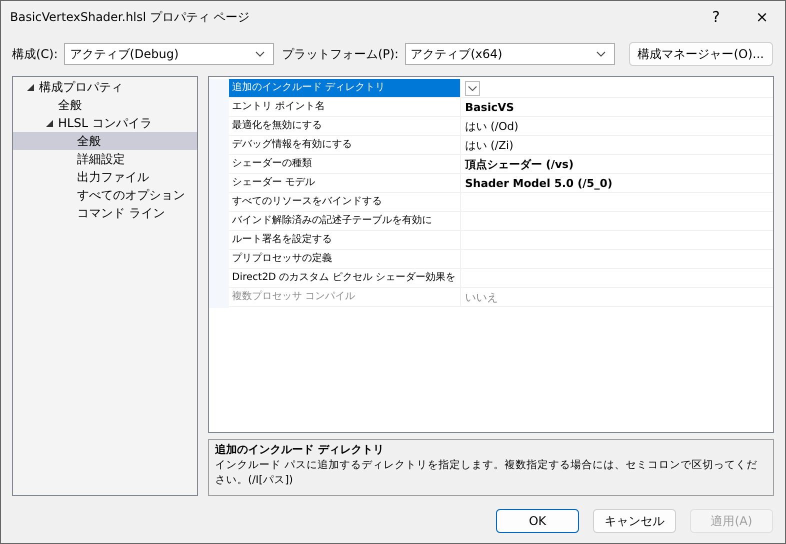 The height and width of the screenshot is (544, 786). What do you see at coordinates (101, 159) in the screenshot?
I see `tree-item: 詳細設定` at bounding box center [101, 159].